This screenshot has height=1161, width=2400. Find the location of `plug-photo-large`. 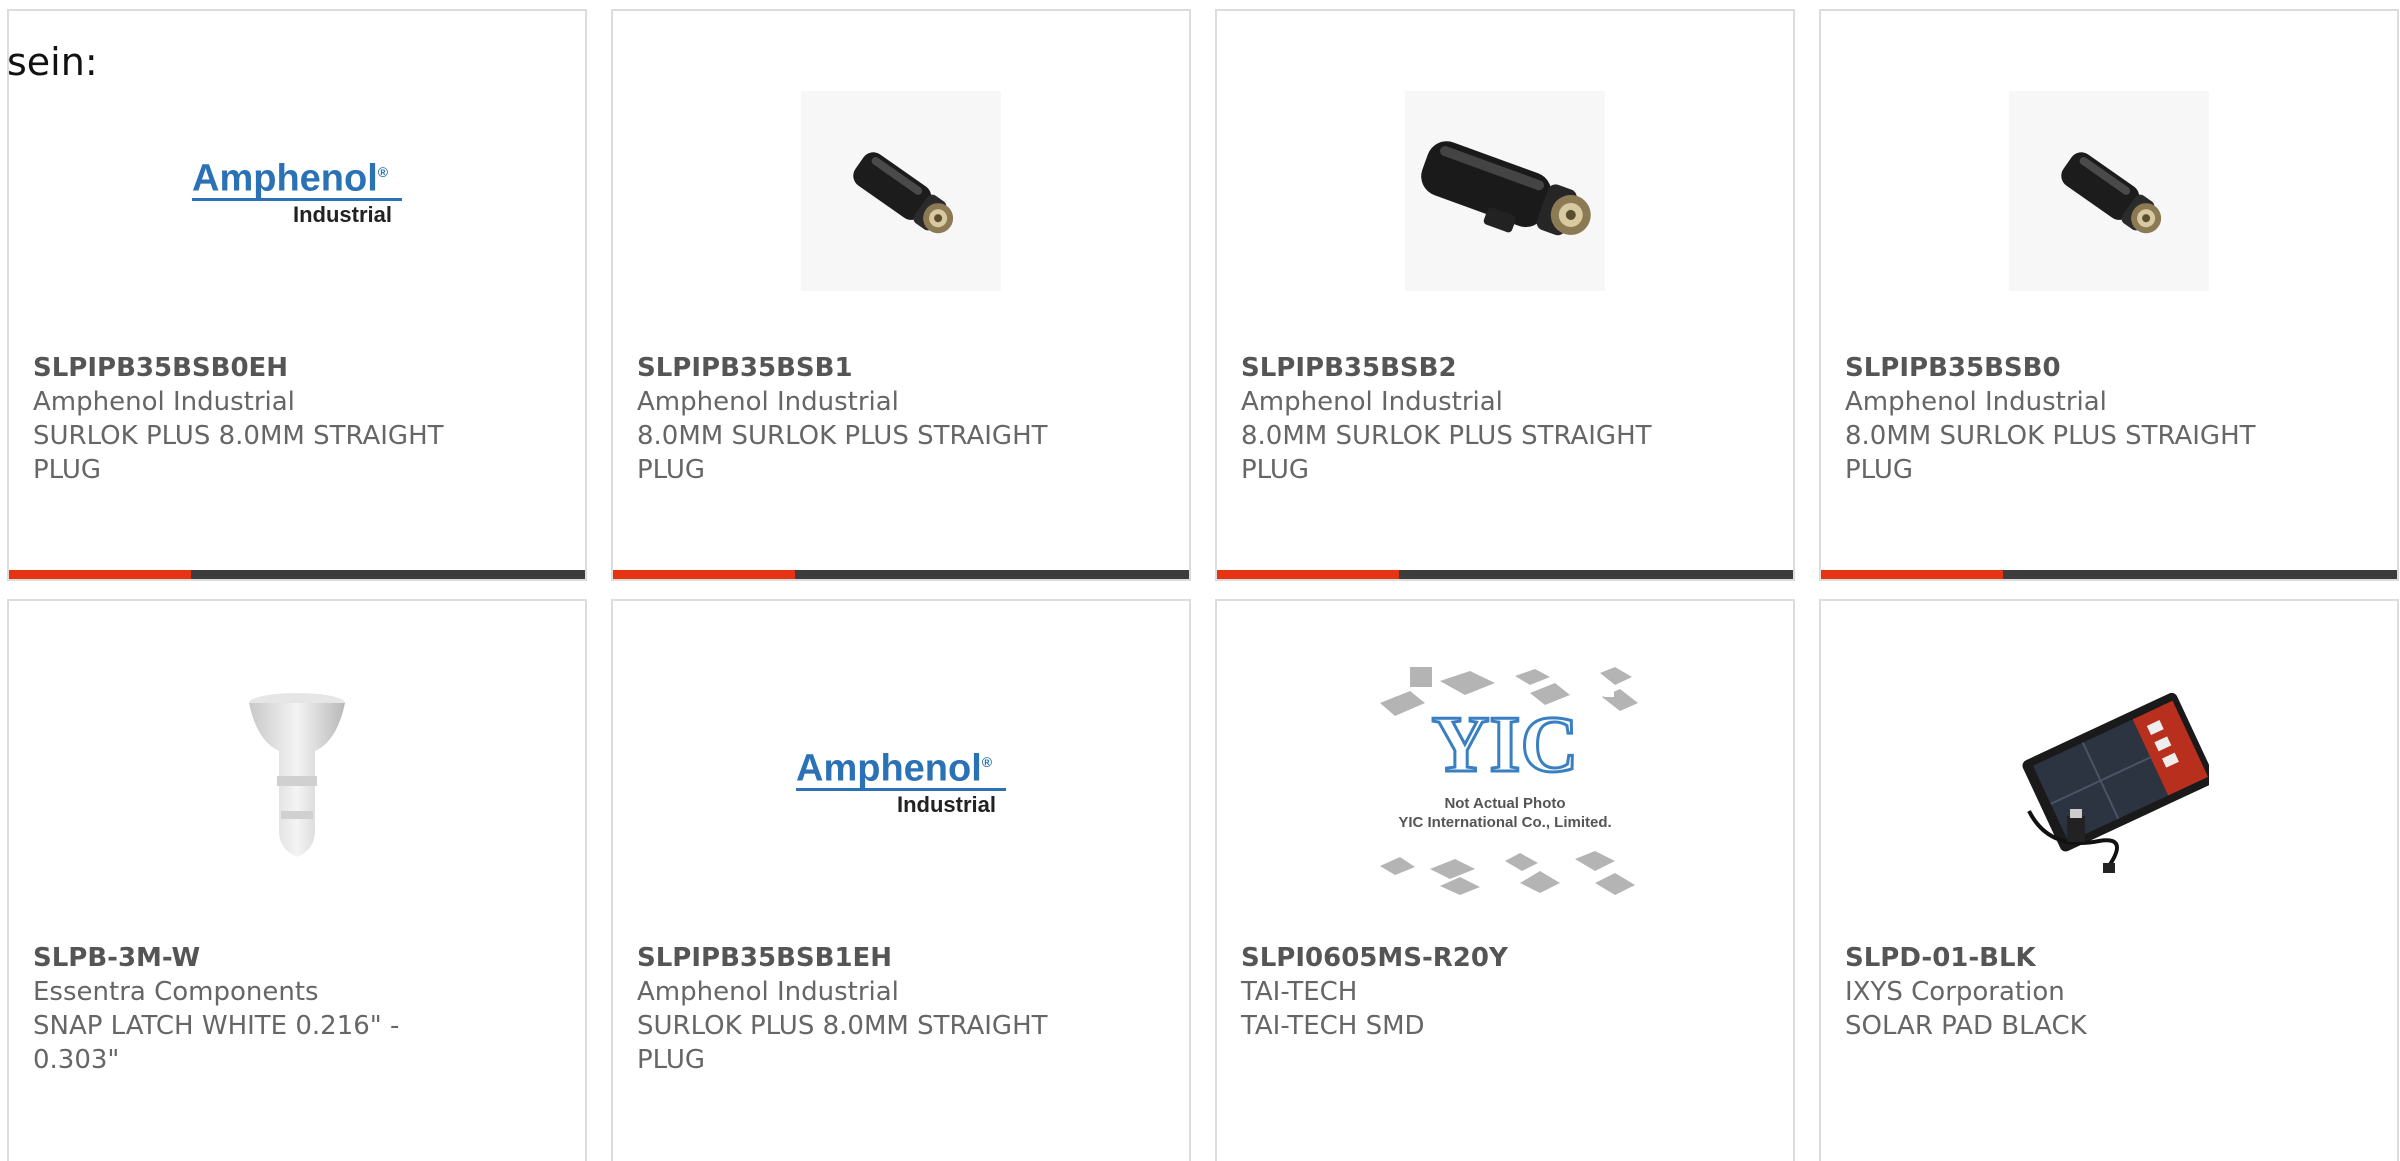

plug-photo-large is located at coordinates (1505, 191).